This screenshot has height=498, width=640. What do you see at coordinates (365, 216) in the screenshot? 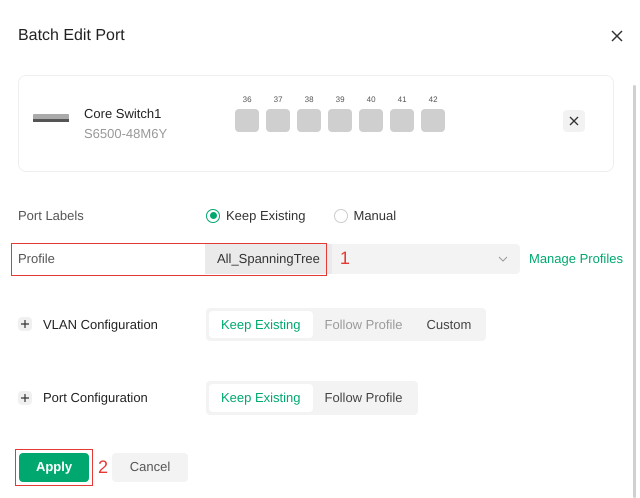
I see `radio-option: Manual` at bounding box center [365, 216].